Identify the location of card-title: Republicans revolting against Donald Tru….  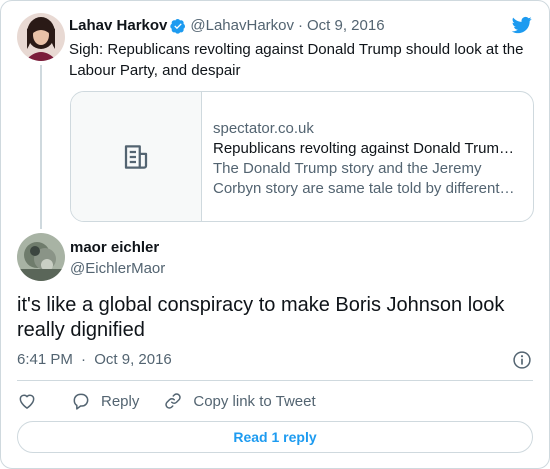
(367, 148).